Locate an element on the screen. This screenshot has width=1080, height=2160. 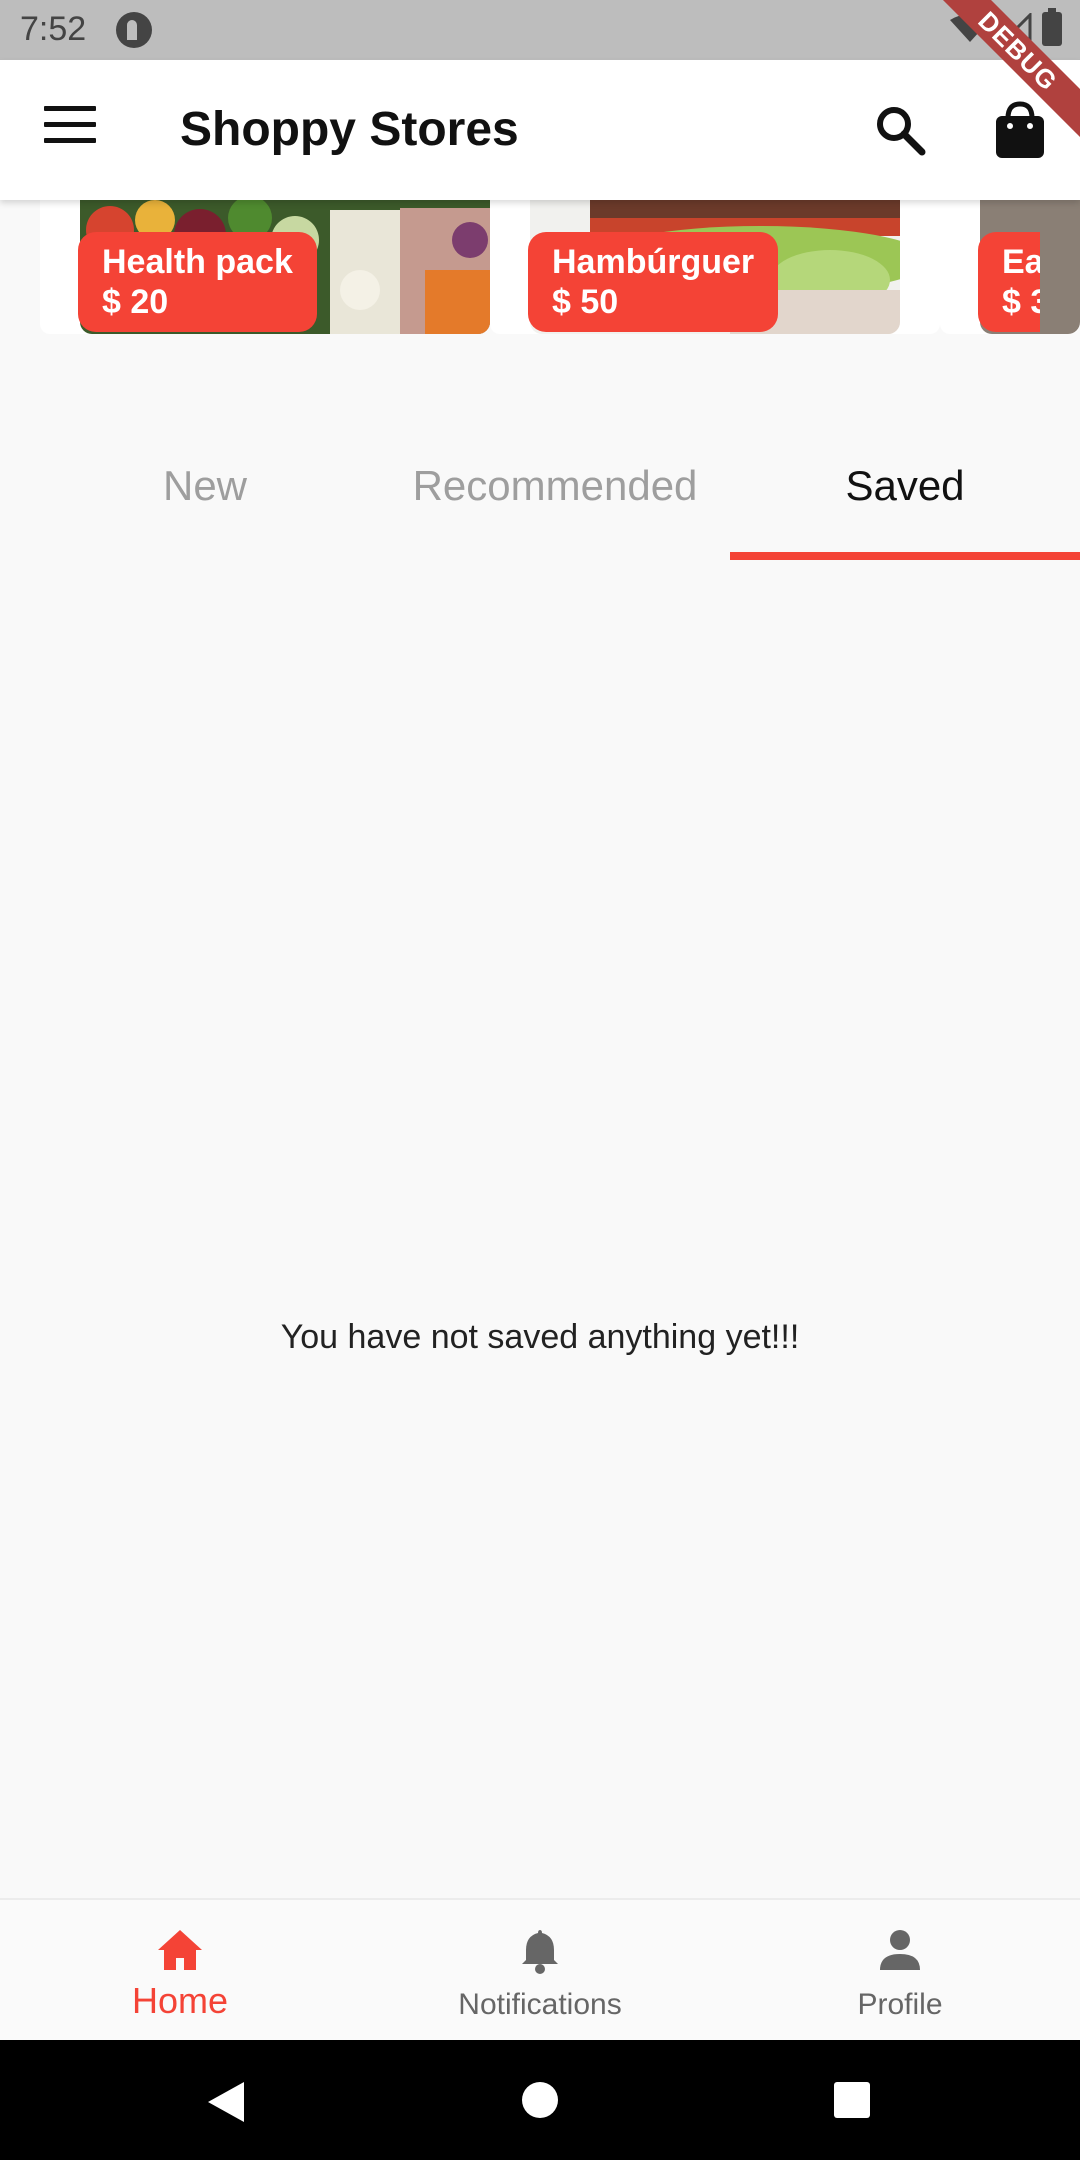
tab-bar: New Recommended Saved is located at coordinates (540, 496).